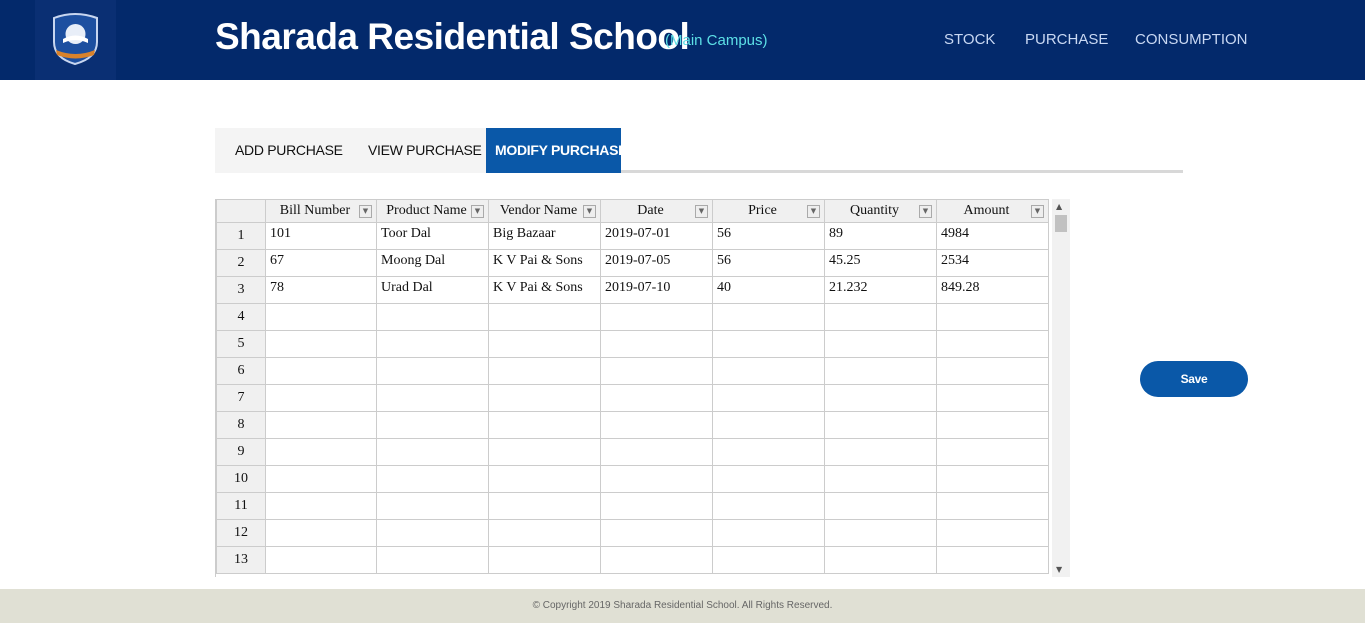  What do you see at coordinates (241, 344) in the screenshot?
I see `row-number: 5` at bounding box center [241, 344].